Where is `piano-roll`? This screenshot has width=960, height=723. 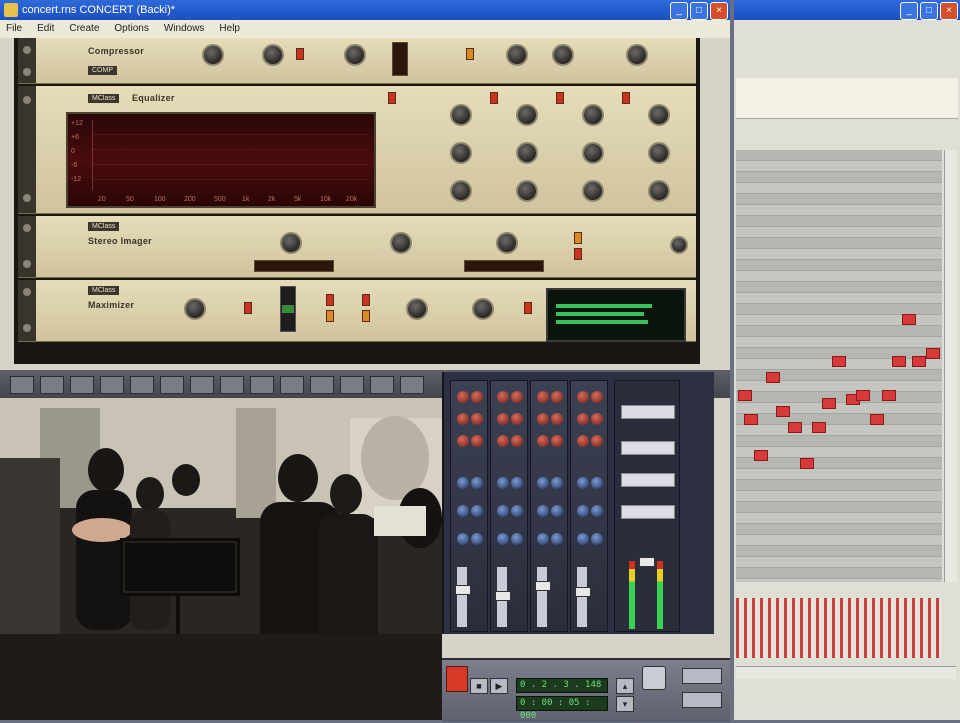
piano-roll is located at coordinates (839, 366).